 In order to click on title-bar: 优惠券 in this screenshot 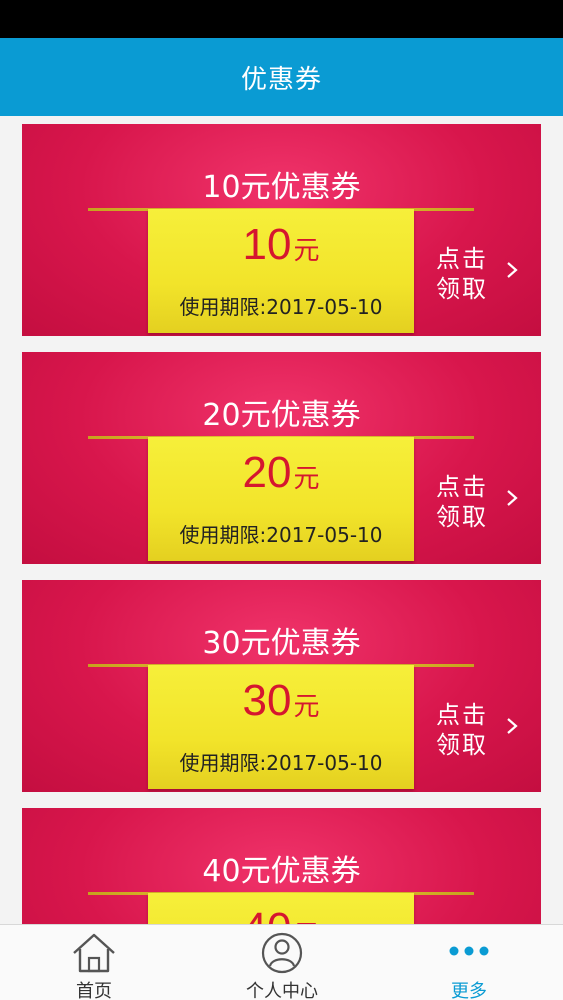, I will do `click(281, 77)`.